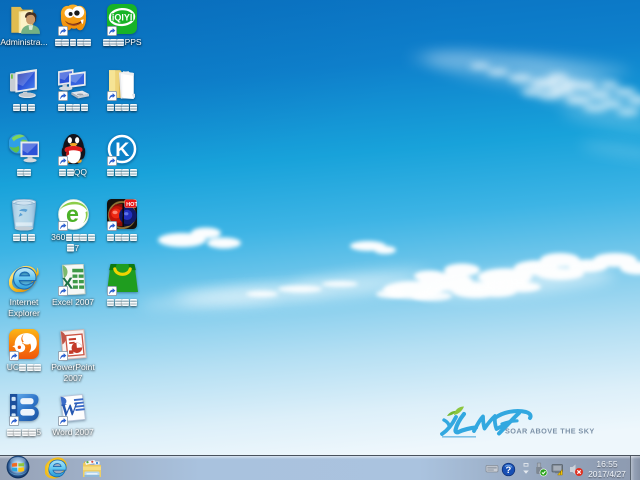 This screenshot has height=480, width=640. I want to click on svg-text: SOAR ABOVE THE SKY, so click(550, 431).